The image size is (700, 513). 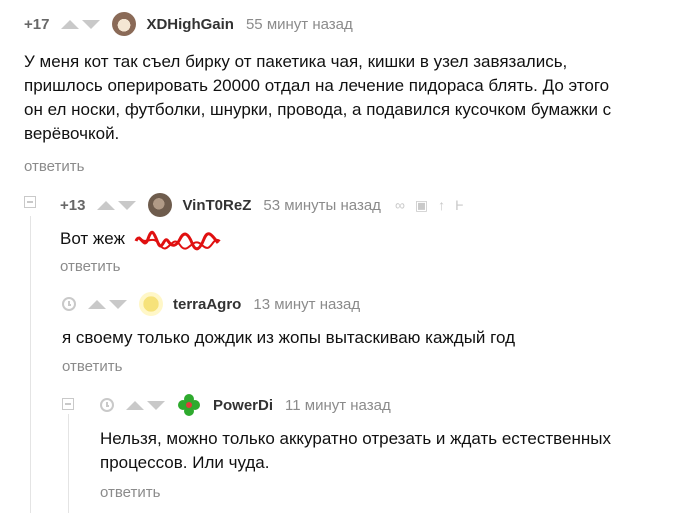 What do you see at coordinates (37, 24) in the screenshot?
I see `comment-rating: +17` at bounding box center [37, 24].